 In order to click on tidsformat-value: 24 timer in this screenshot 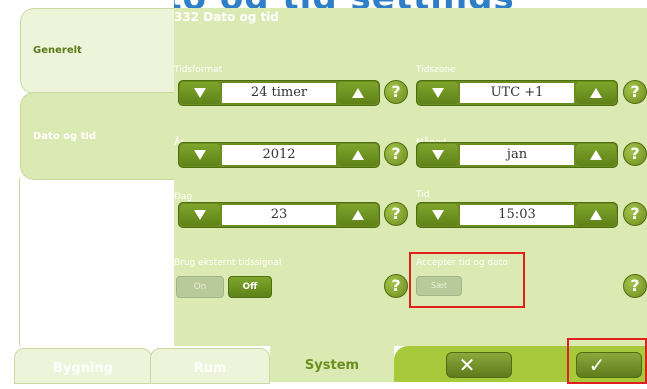, I will do `click(279, 93)`.